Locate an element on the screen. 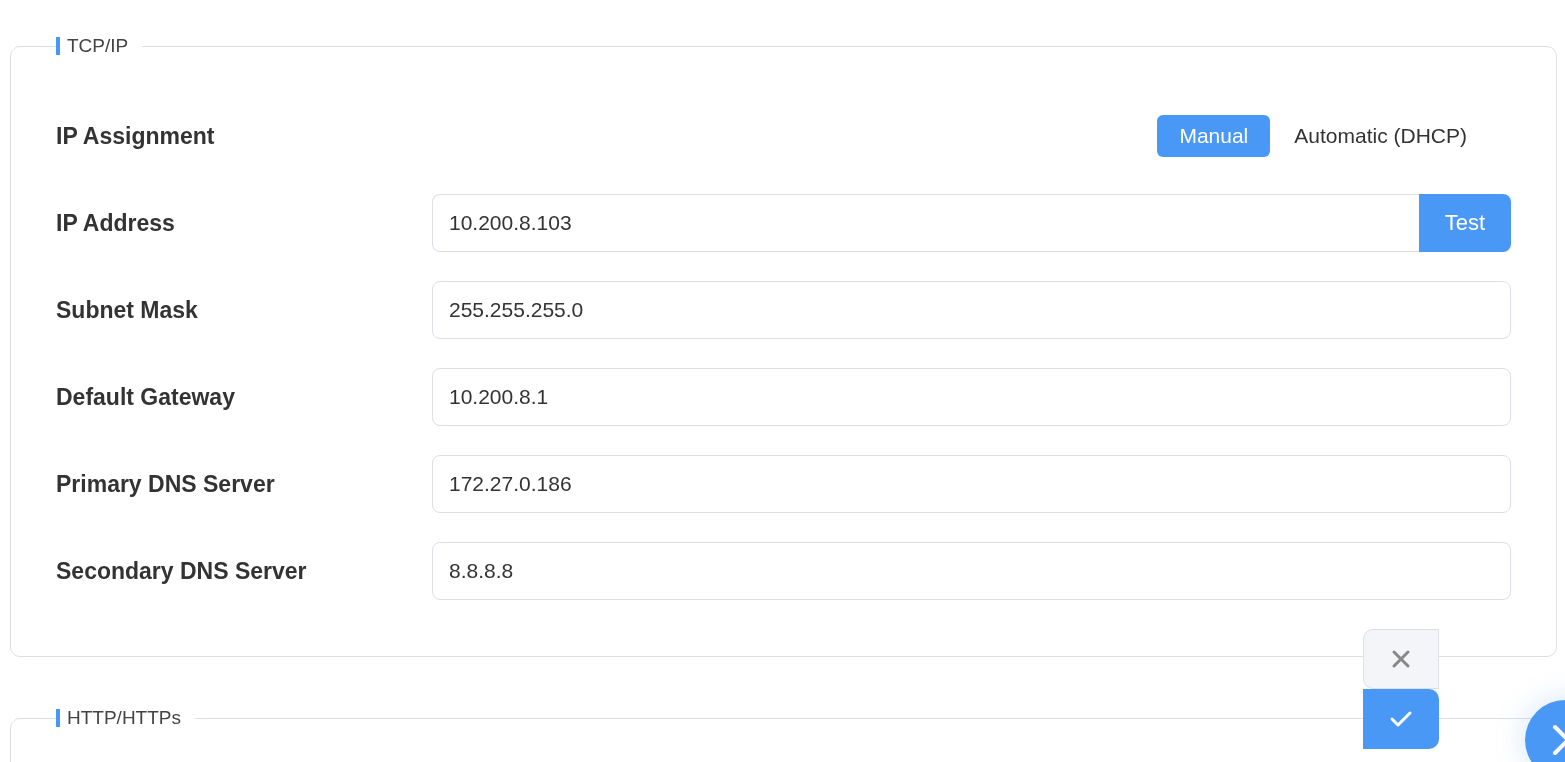  field-label: Default Gateway is located at coordinates (146, 397).